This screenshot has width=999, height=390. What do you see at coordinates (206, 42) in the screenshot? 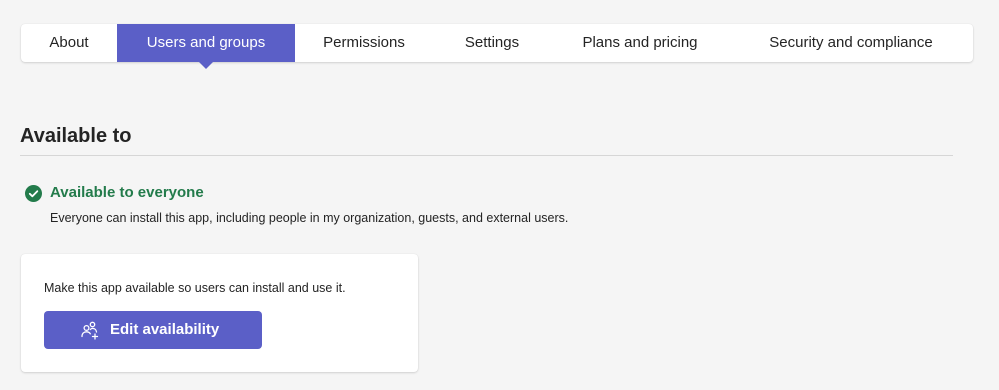
I see `tab-label: Users and groups` at bounding box center [206, 42].